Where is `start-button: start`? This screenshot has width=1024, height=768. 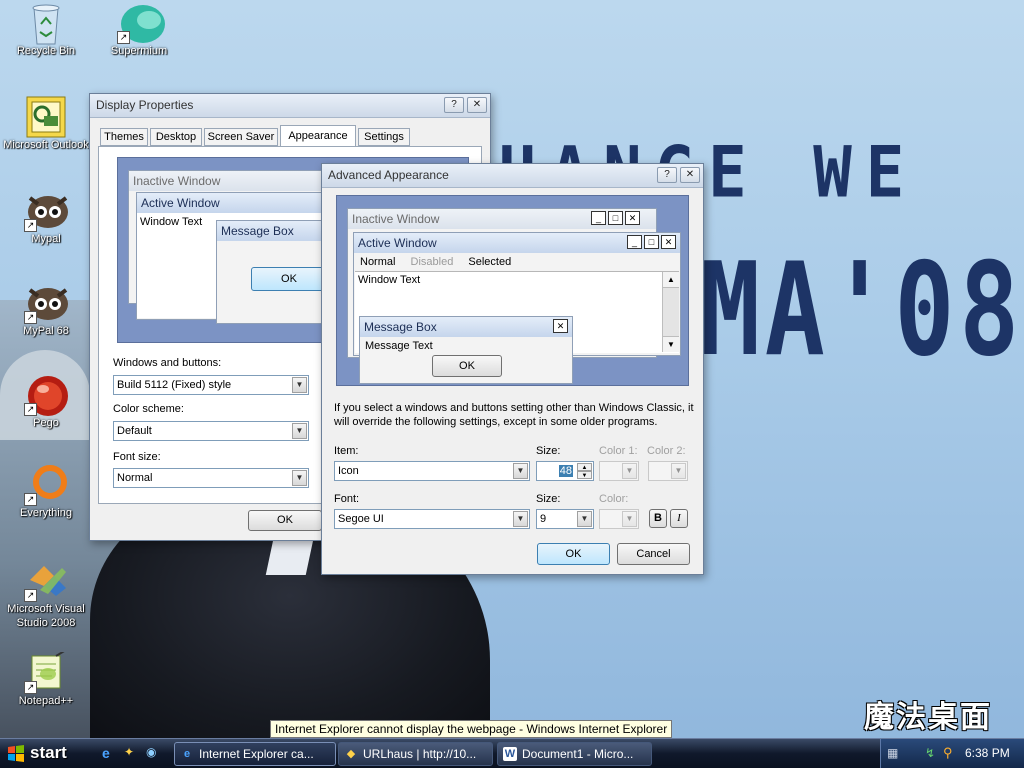 start-button: start is located at coordinates (44, 753).